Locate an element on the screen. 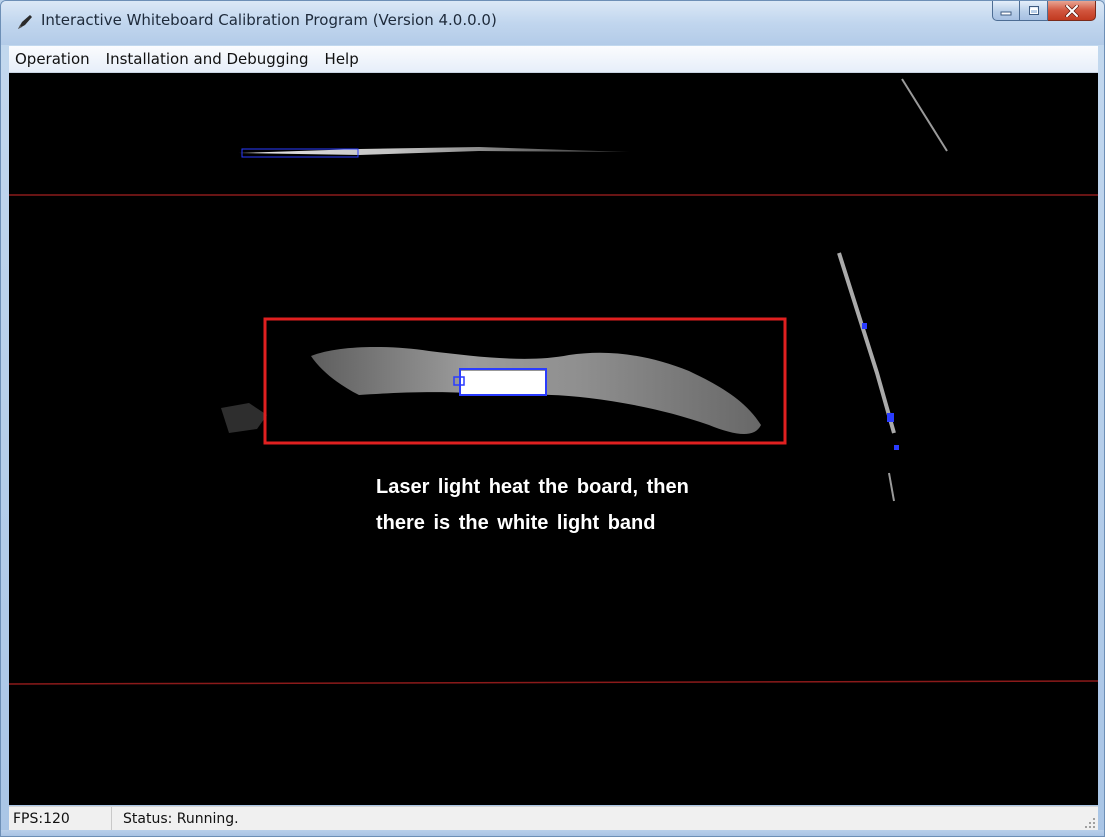  minimize-button is located at coordinates (1006, 11).